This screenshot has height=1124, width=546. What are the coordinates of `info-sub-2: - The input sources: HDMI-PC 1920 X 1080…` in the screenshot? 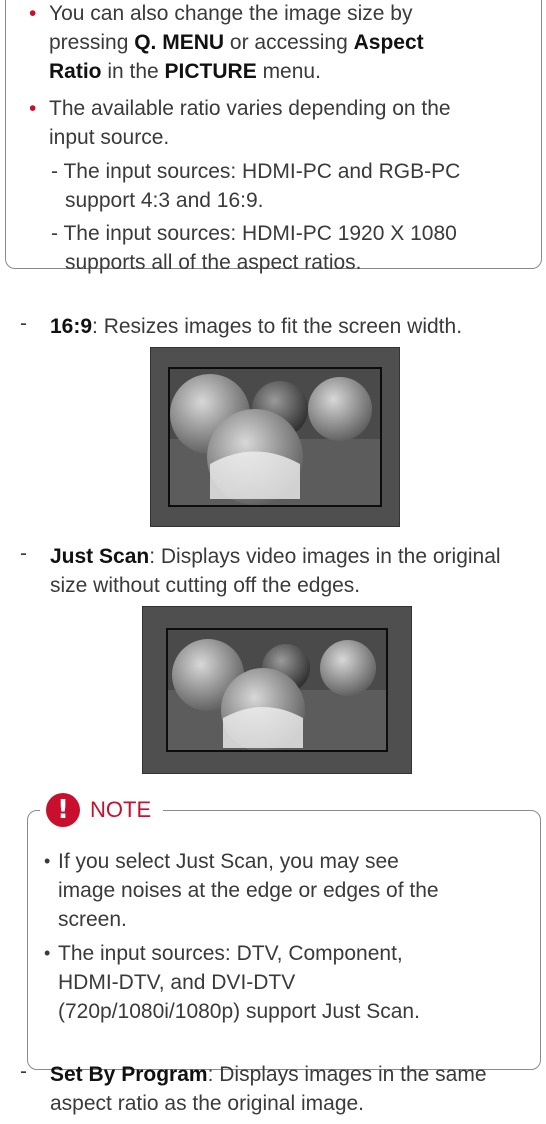 It's located at (254, 248).